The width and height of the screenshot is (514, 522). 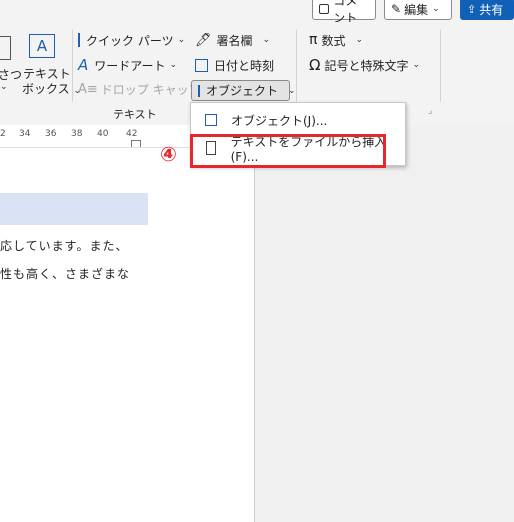 I want to click on signature-icon: 🖊, so click(x=203, y=40).